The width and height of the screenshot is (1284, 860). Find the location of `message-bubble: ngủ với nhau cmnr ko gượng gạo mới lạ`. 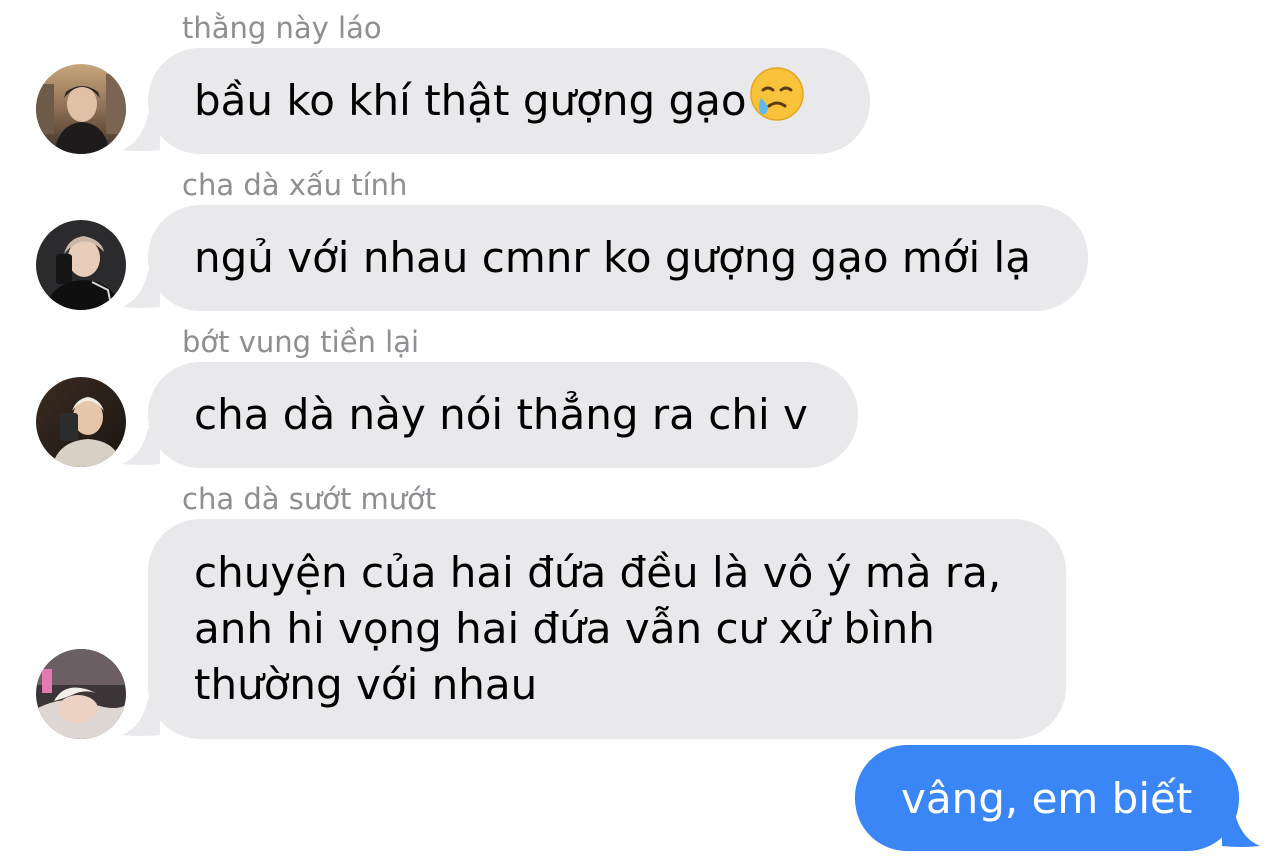

message-bubble: ngủ với nhau cmnr ko gượng gạo mới lạ is located at coordinates (618, 258).